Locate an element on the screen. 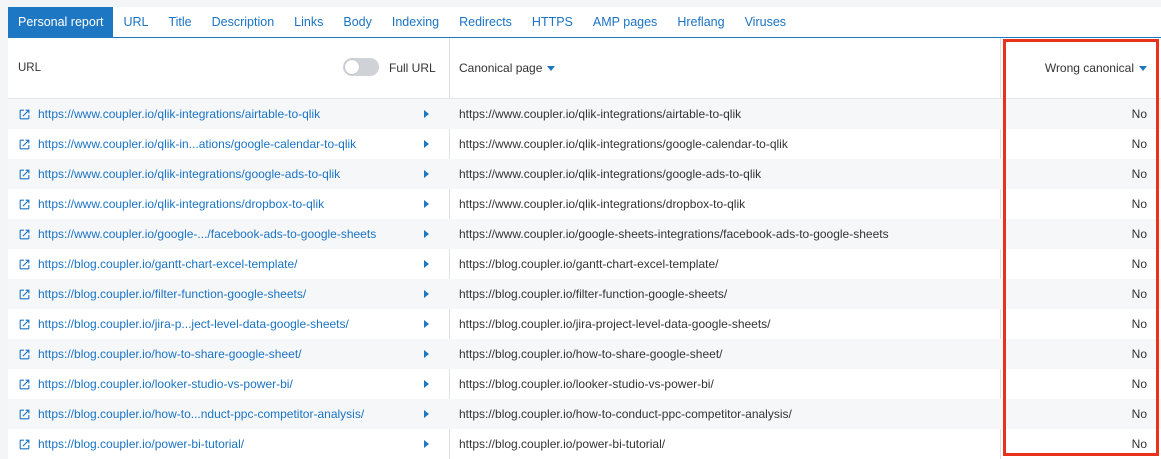 The width and height of the screenshot is (1161, 459). tab-redirects: Redirects is located at coordinates (485, 22).